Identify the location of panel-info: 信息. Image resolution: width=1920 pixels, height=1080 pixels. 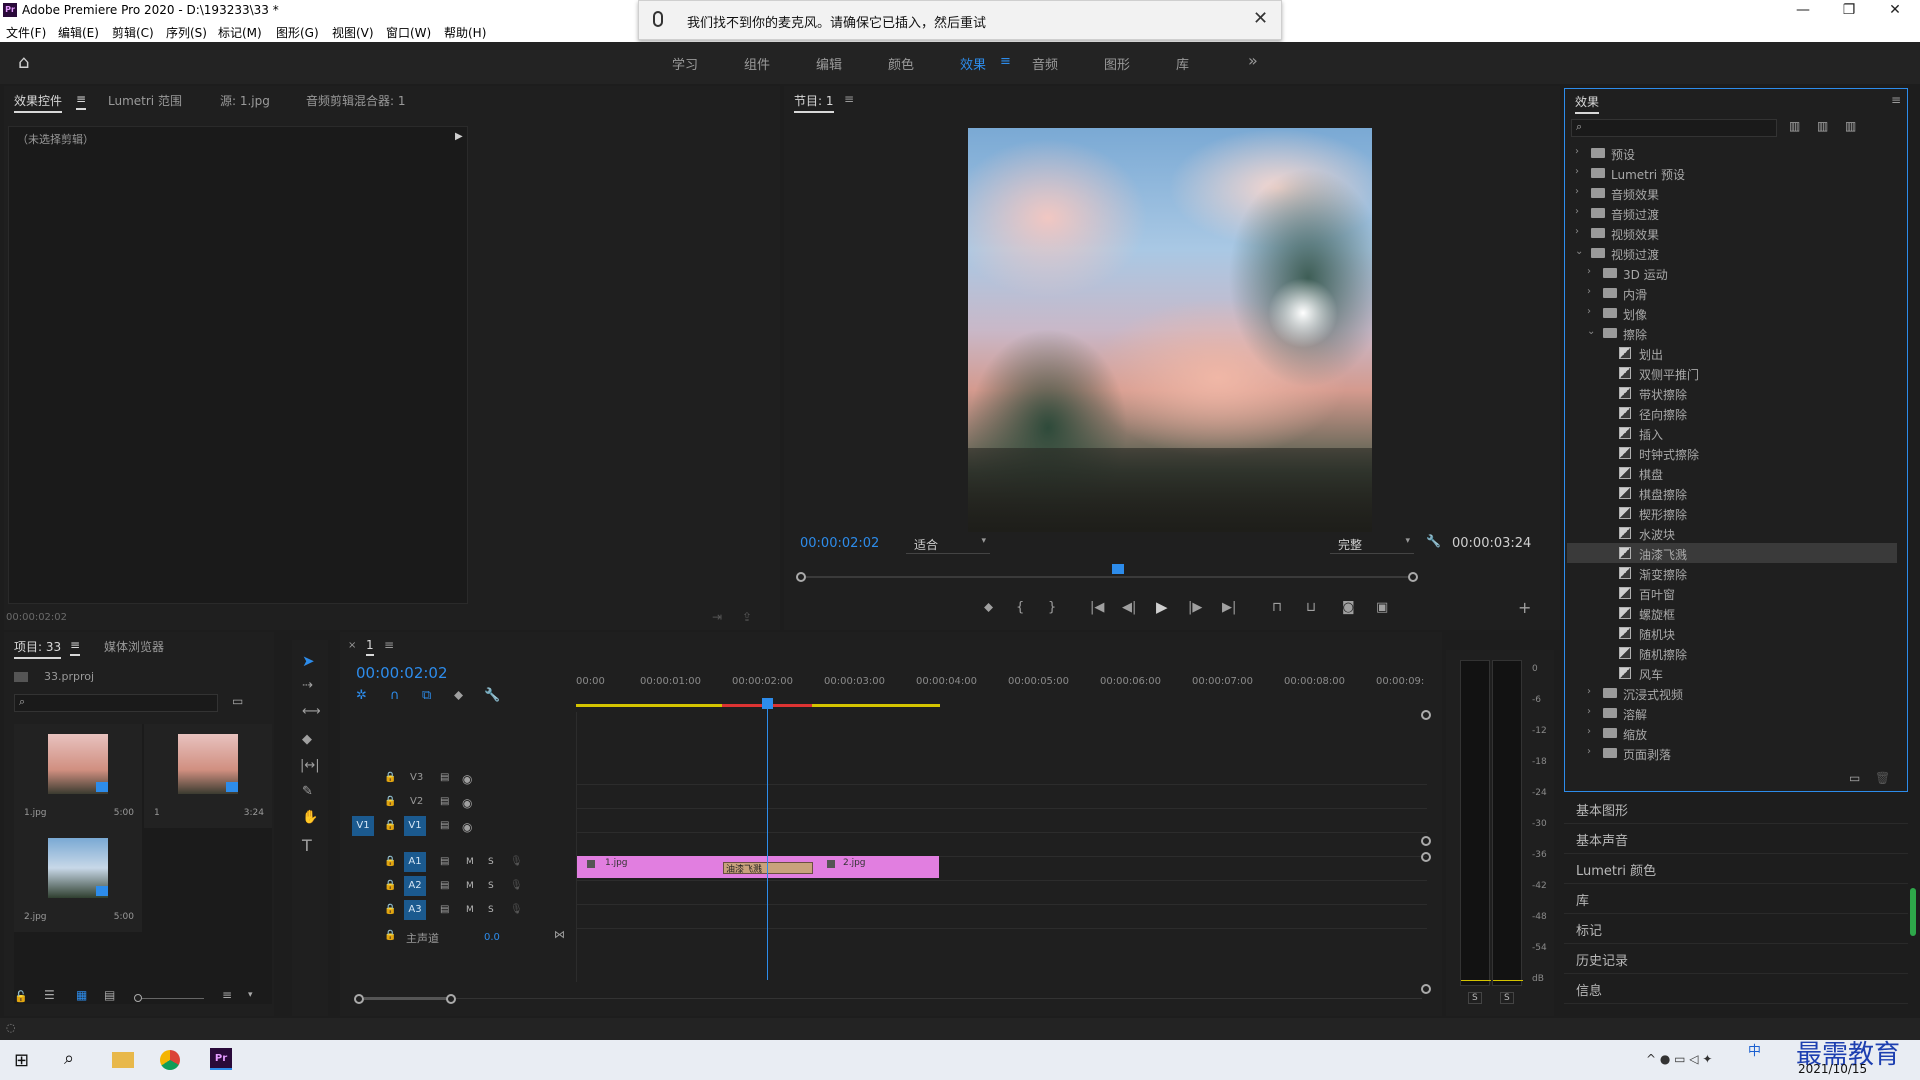
(1736, 989).